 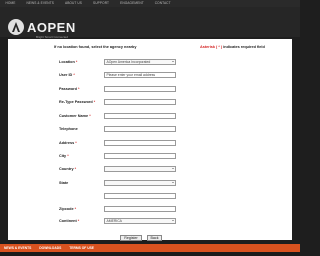 I want to click on user-id-label: User ID *, so click(x=67, y=75).